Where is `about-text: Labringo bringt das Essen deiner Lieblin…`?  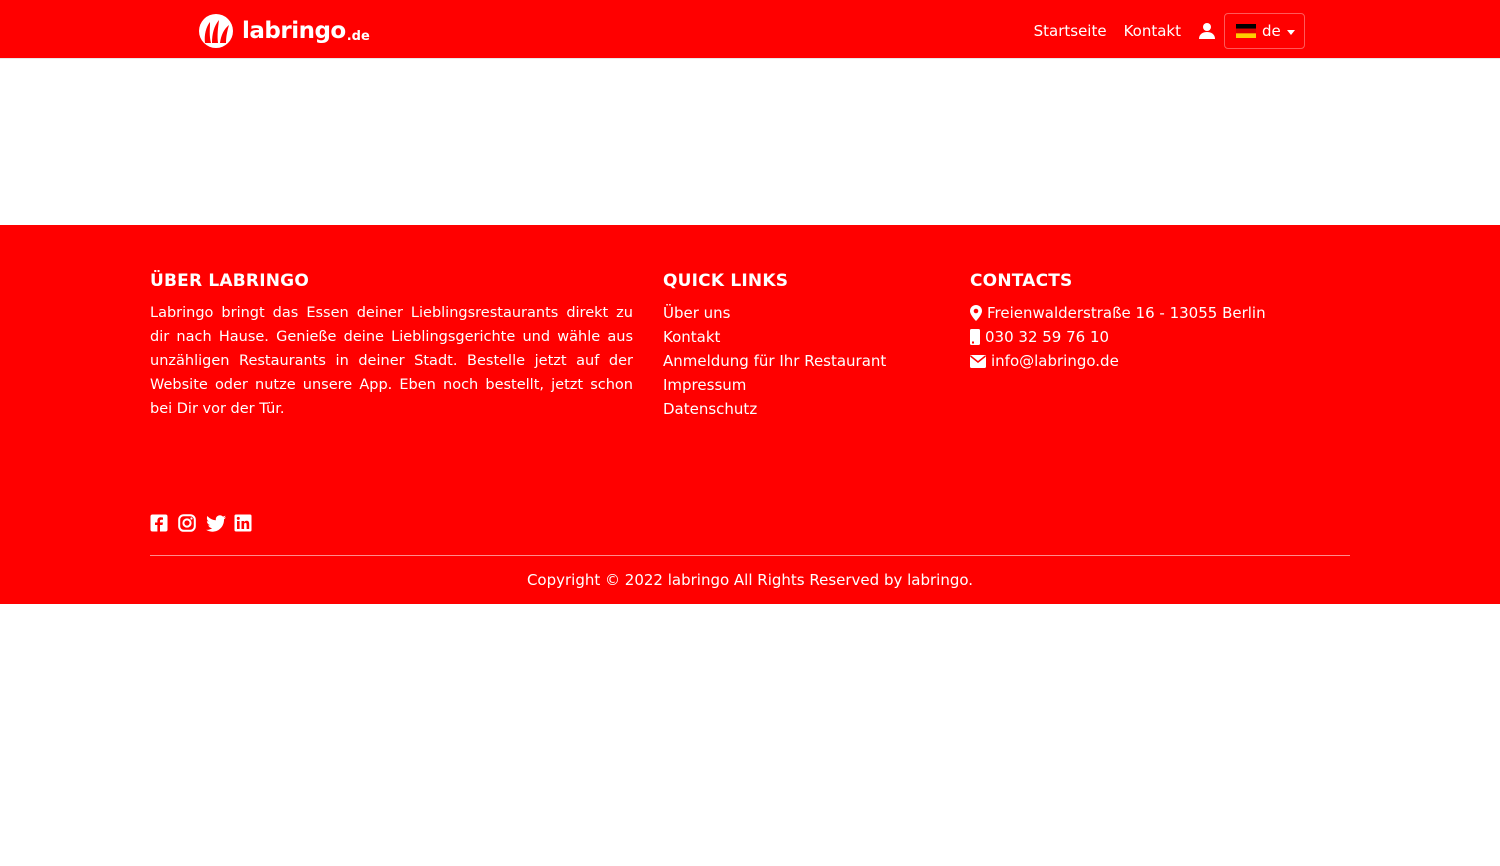 about-text: Labringo bringt das Essen deiner Lieblin… is located at coordinates (391, 361).